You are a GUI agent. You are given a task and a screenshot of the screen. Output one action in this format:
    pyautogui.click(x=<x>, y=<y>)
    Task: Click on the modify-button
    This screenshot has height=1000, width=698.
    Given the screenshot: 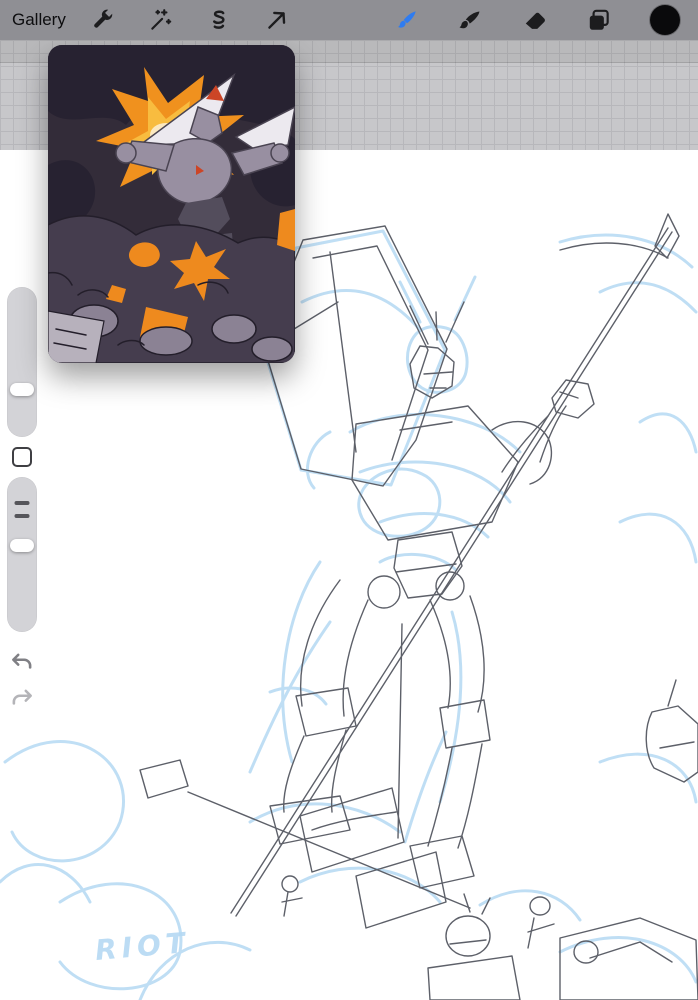 What is the action you would take?
    pyautogui.click(x=22, y=457)
    